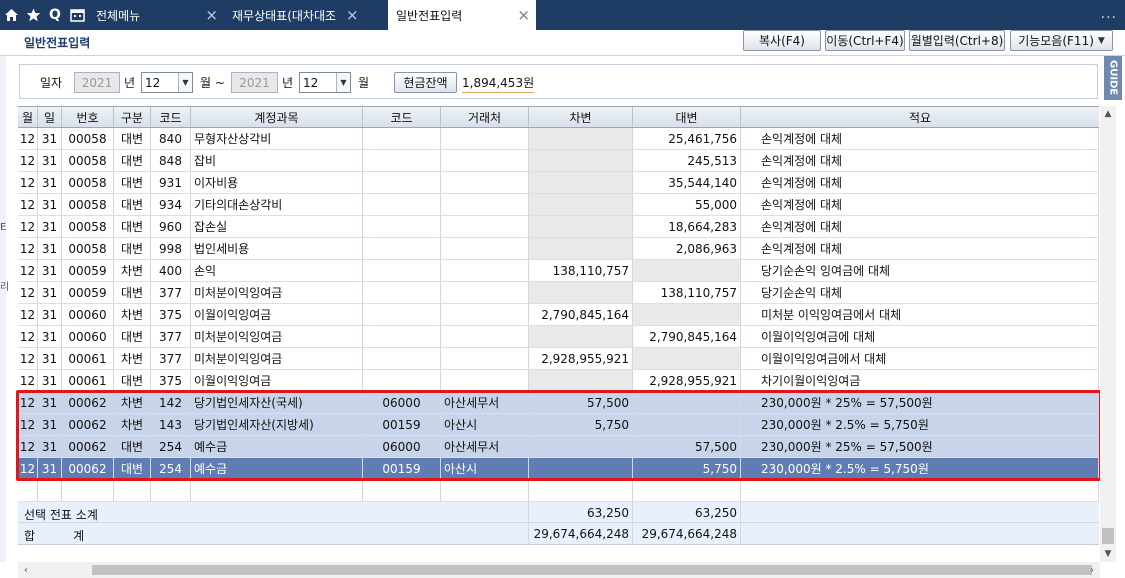  What do you see at coordinates (171, 248) in the screenshot?
I see `cell-code: 998` at bounding box center [171, 248].